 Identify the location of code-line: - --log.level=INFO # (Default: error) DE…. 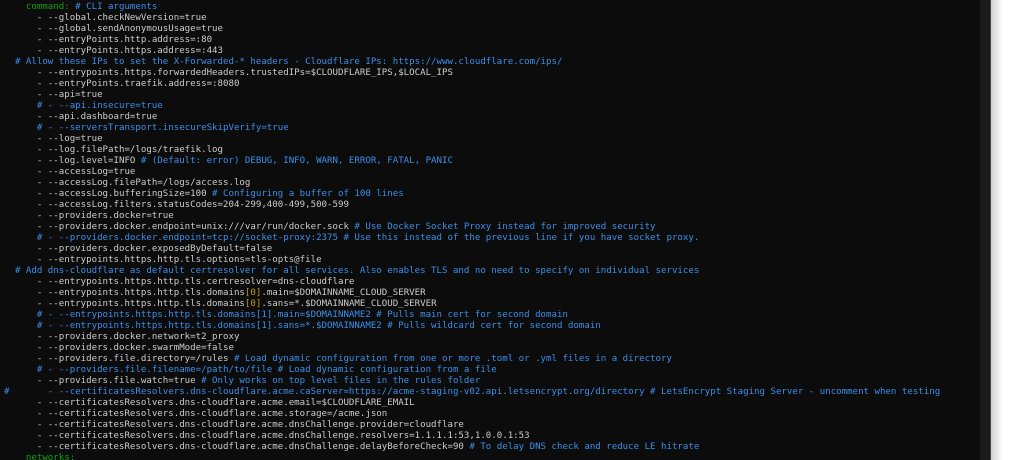
(492, 161).